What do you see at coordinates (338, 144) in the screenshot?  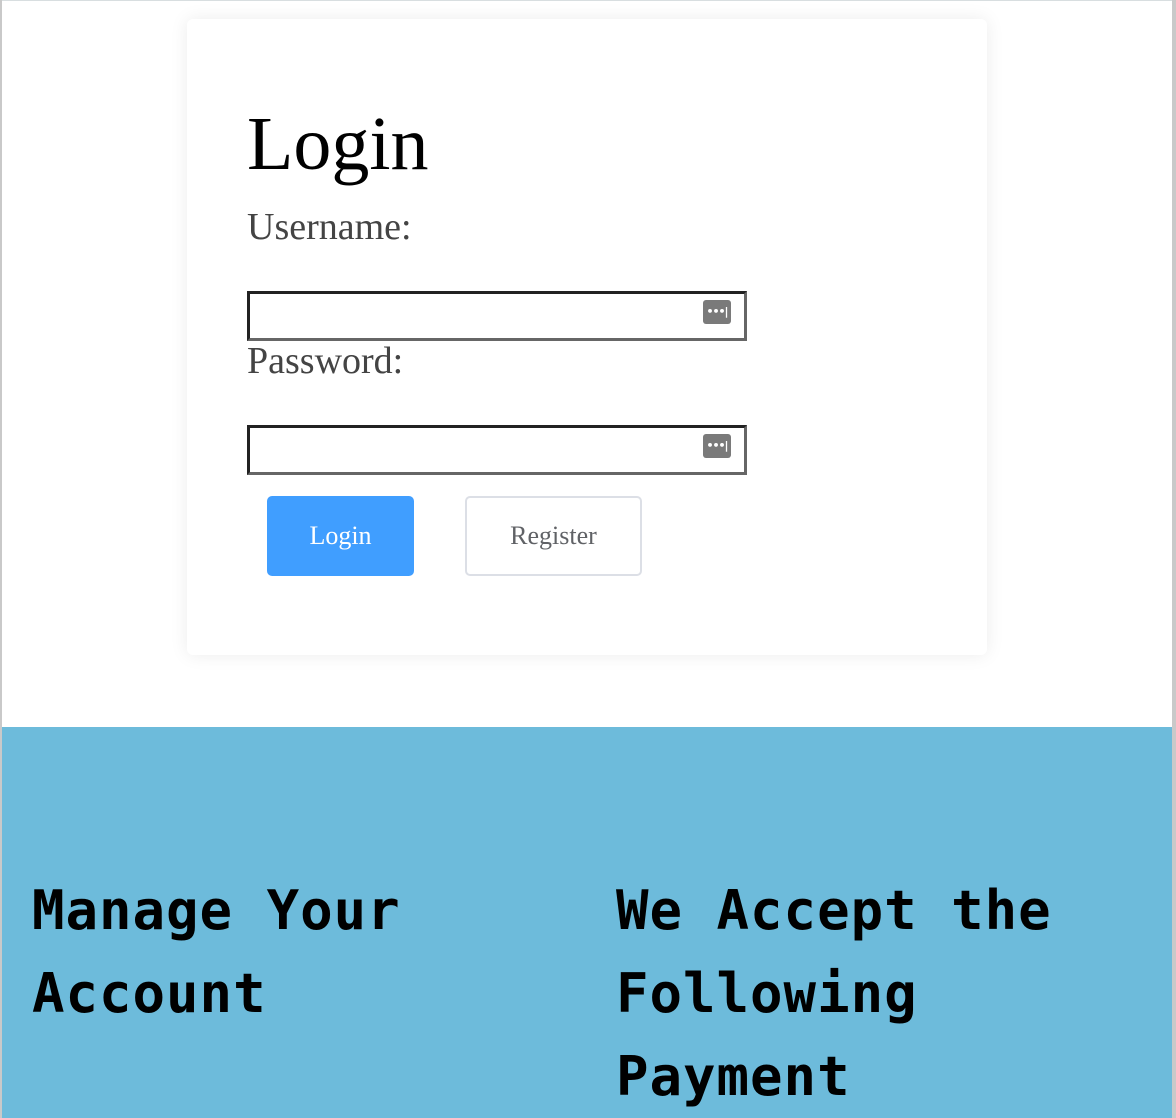 I see `login-title: Login` at bounding box center [338, 144].